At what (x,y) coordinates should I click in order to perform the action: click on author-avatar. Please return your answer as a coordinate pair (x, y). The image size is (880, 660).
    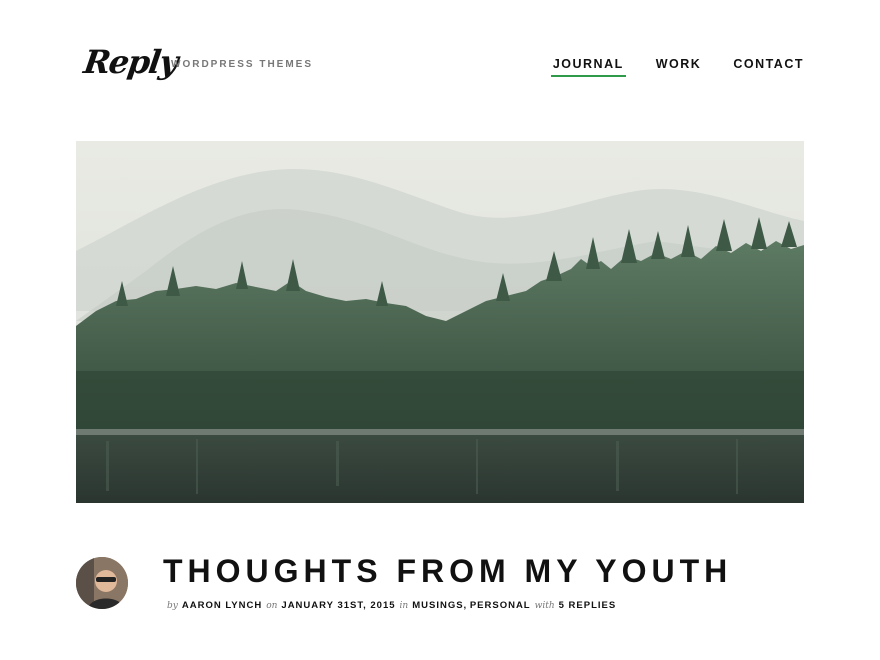
    Looking at the image, I should click on (102, 583).